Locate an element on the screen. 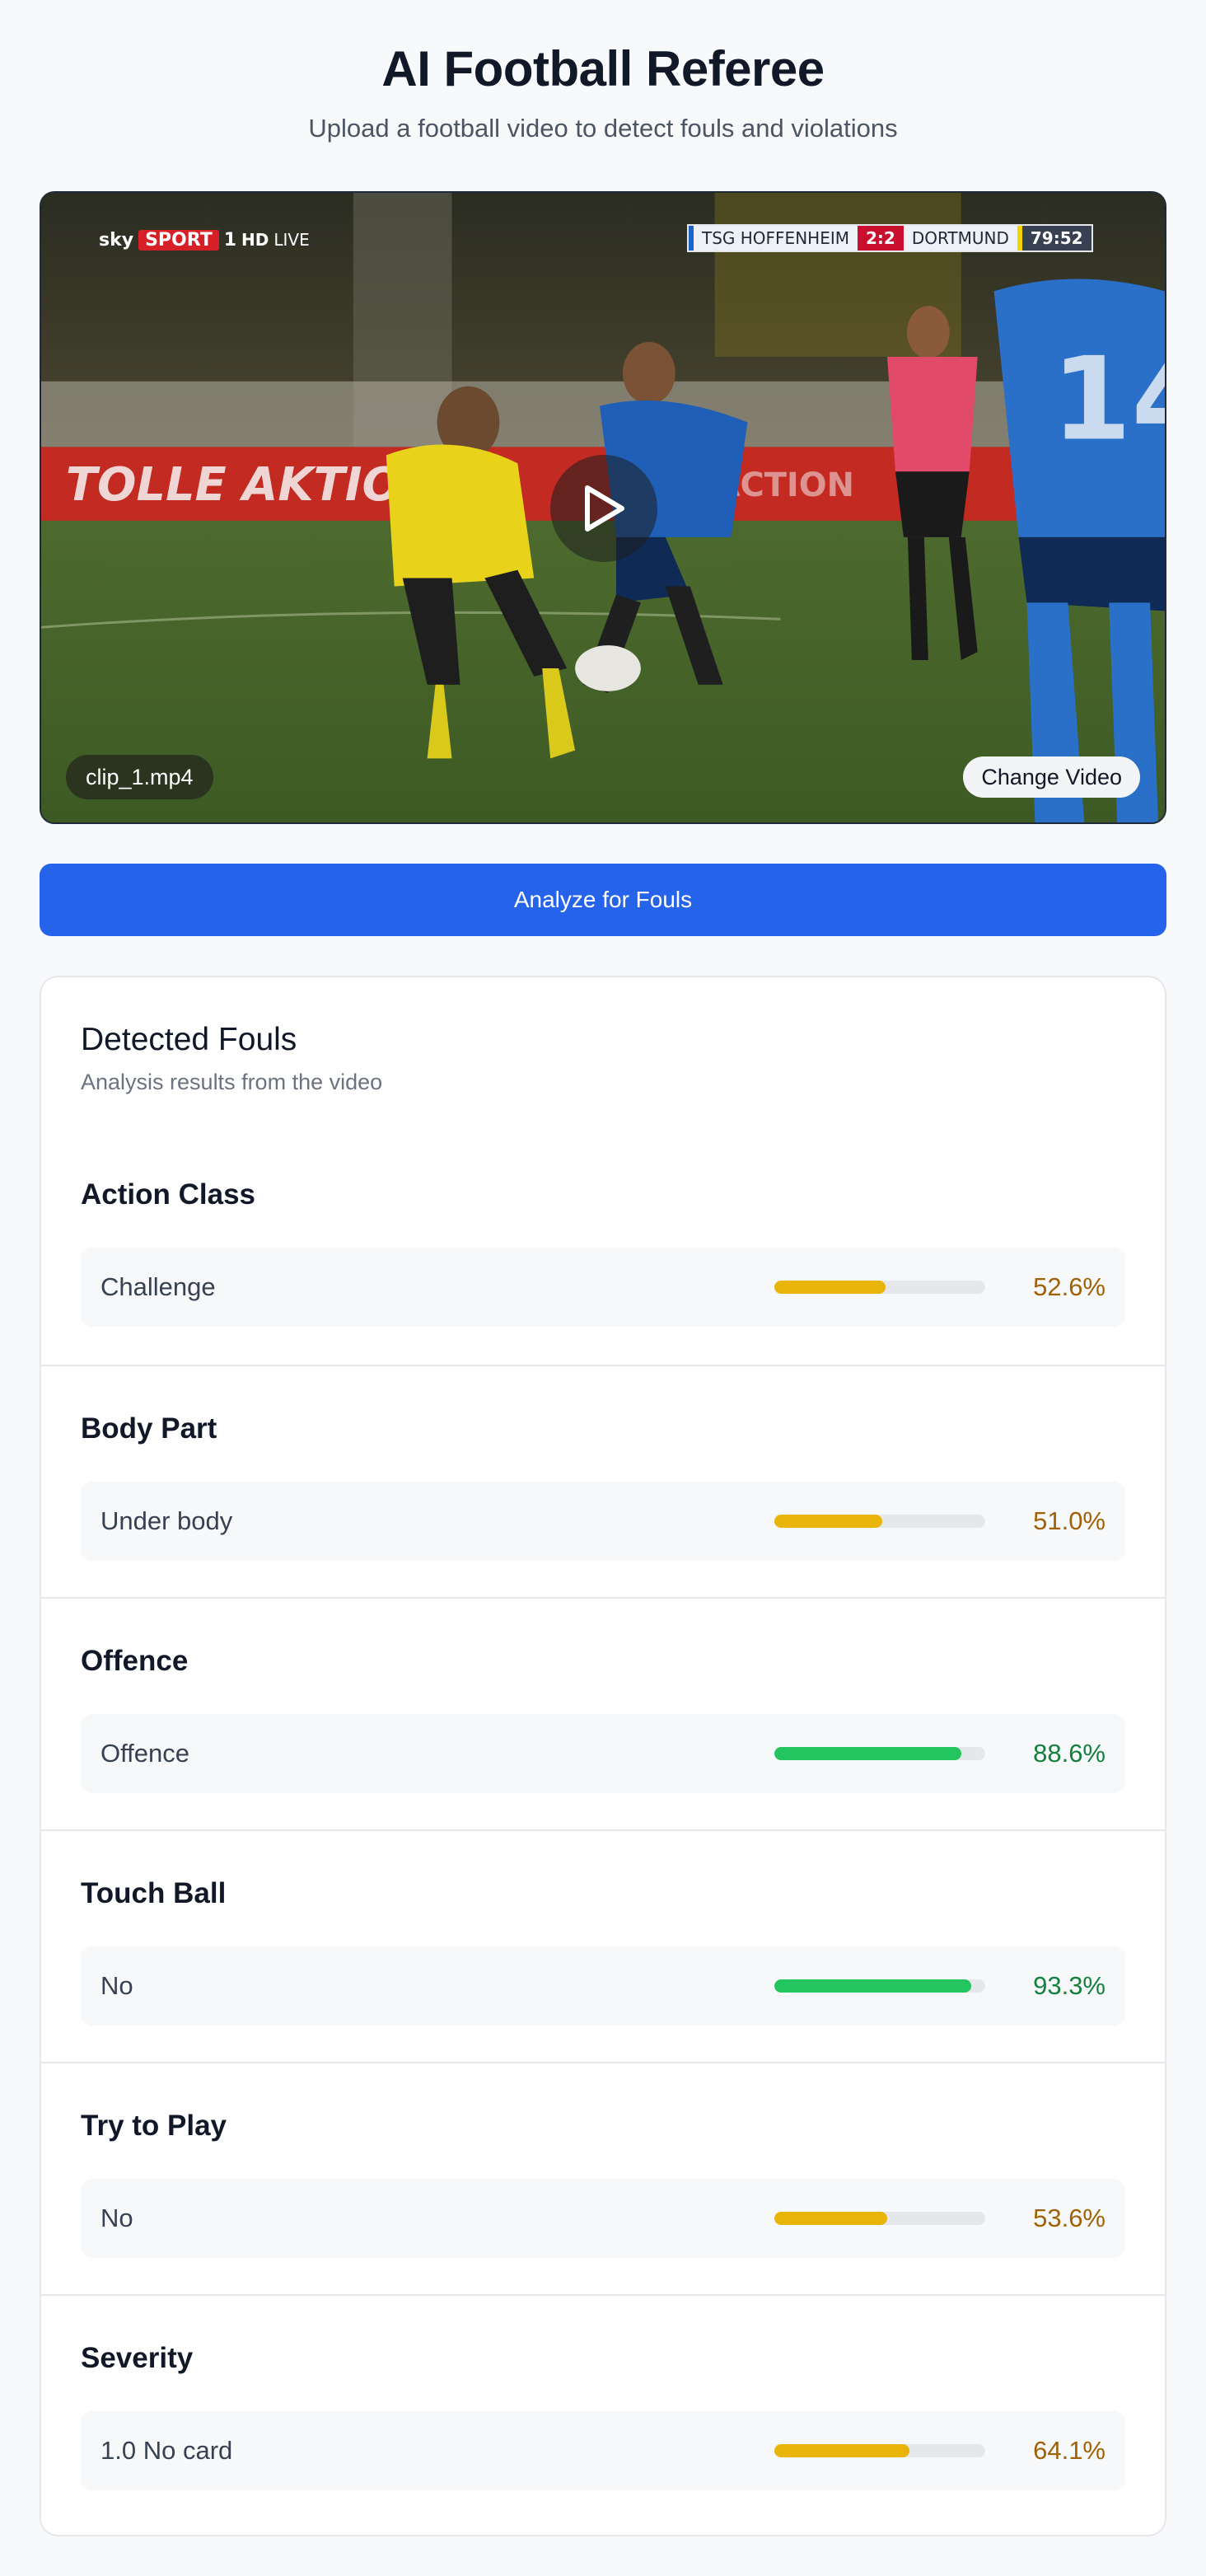 This screenshot has width=1206, height=2576. confidence-percent: 64.1% is located at coordinates (1069, 2450).